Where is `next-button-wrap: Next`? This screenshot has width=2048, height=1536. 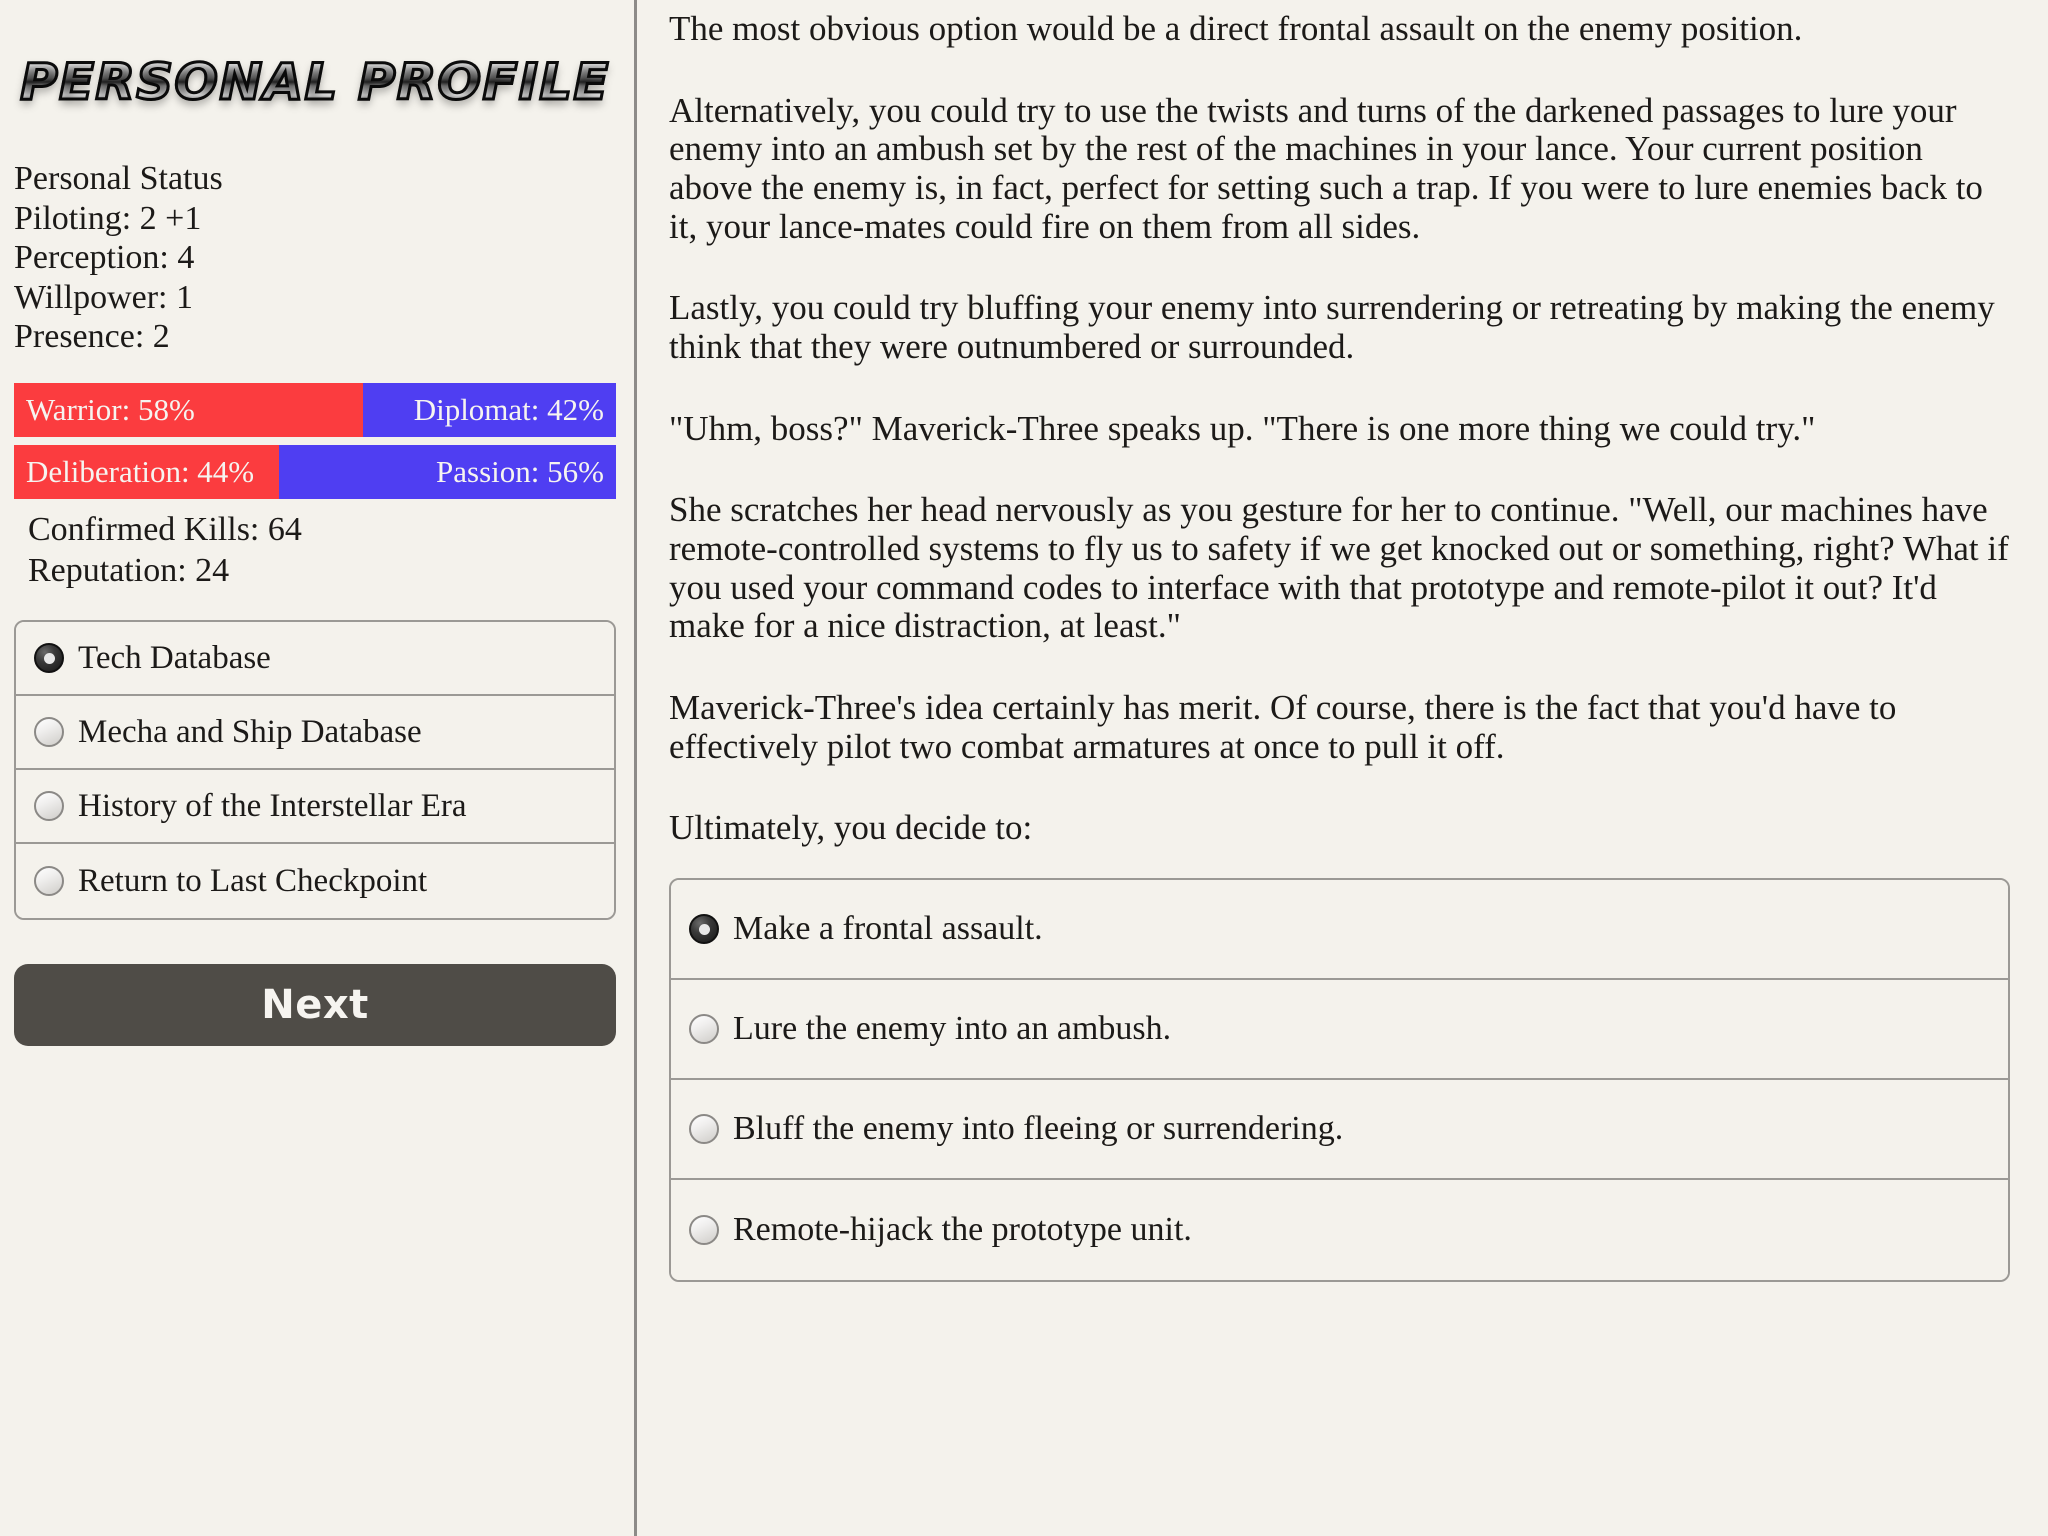
next-button-wrap: Next is located at coordinates (315, 1005).